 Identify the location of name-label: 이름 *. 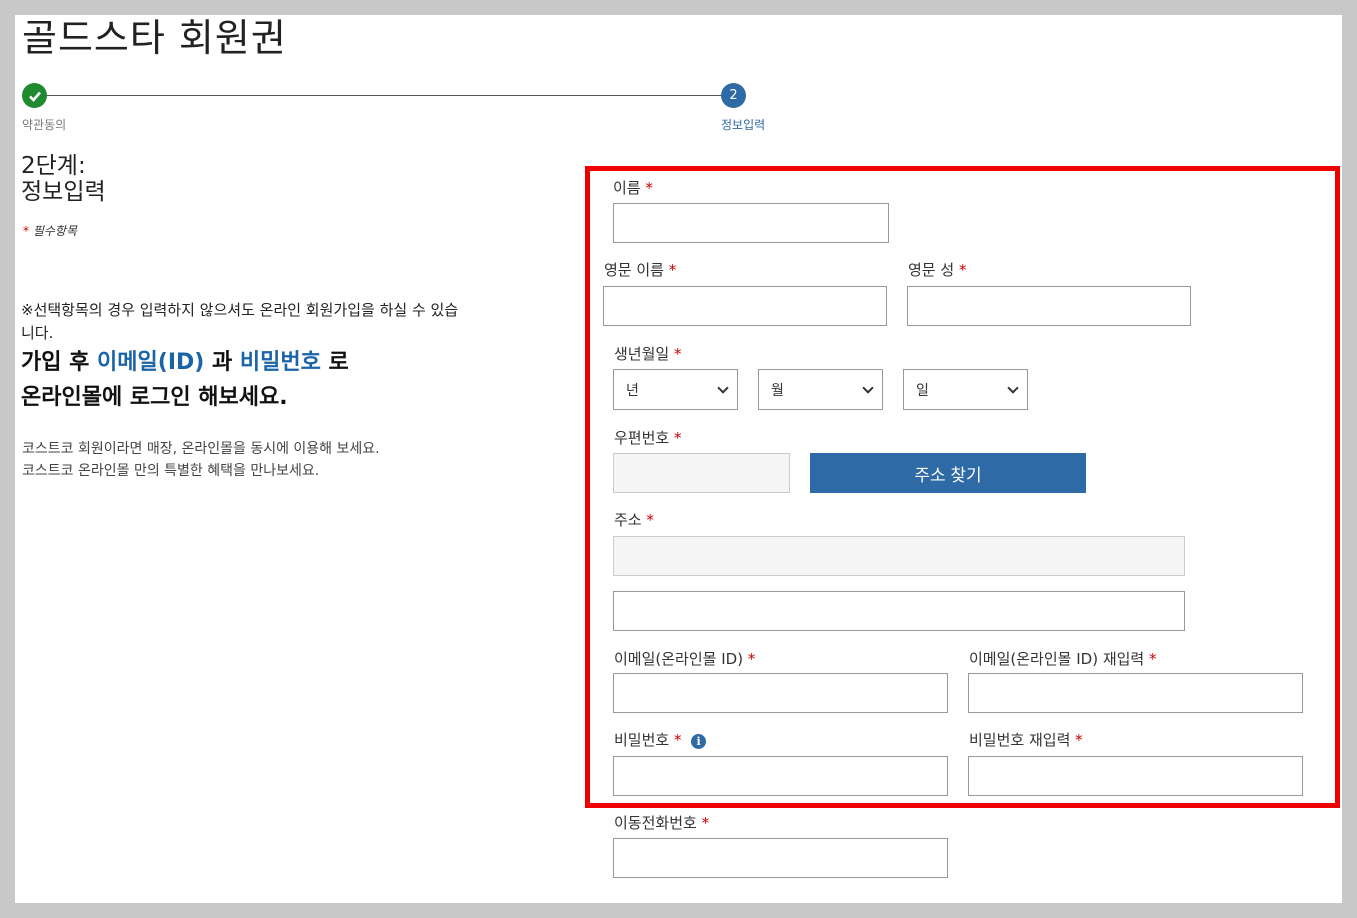
(633, 187).